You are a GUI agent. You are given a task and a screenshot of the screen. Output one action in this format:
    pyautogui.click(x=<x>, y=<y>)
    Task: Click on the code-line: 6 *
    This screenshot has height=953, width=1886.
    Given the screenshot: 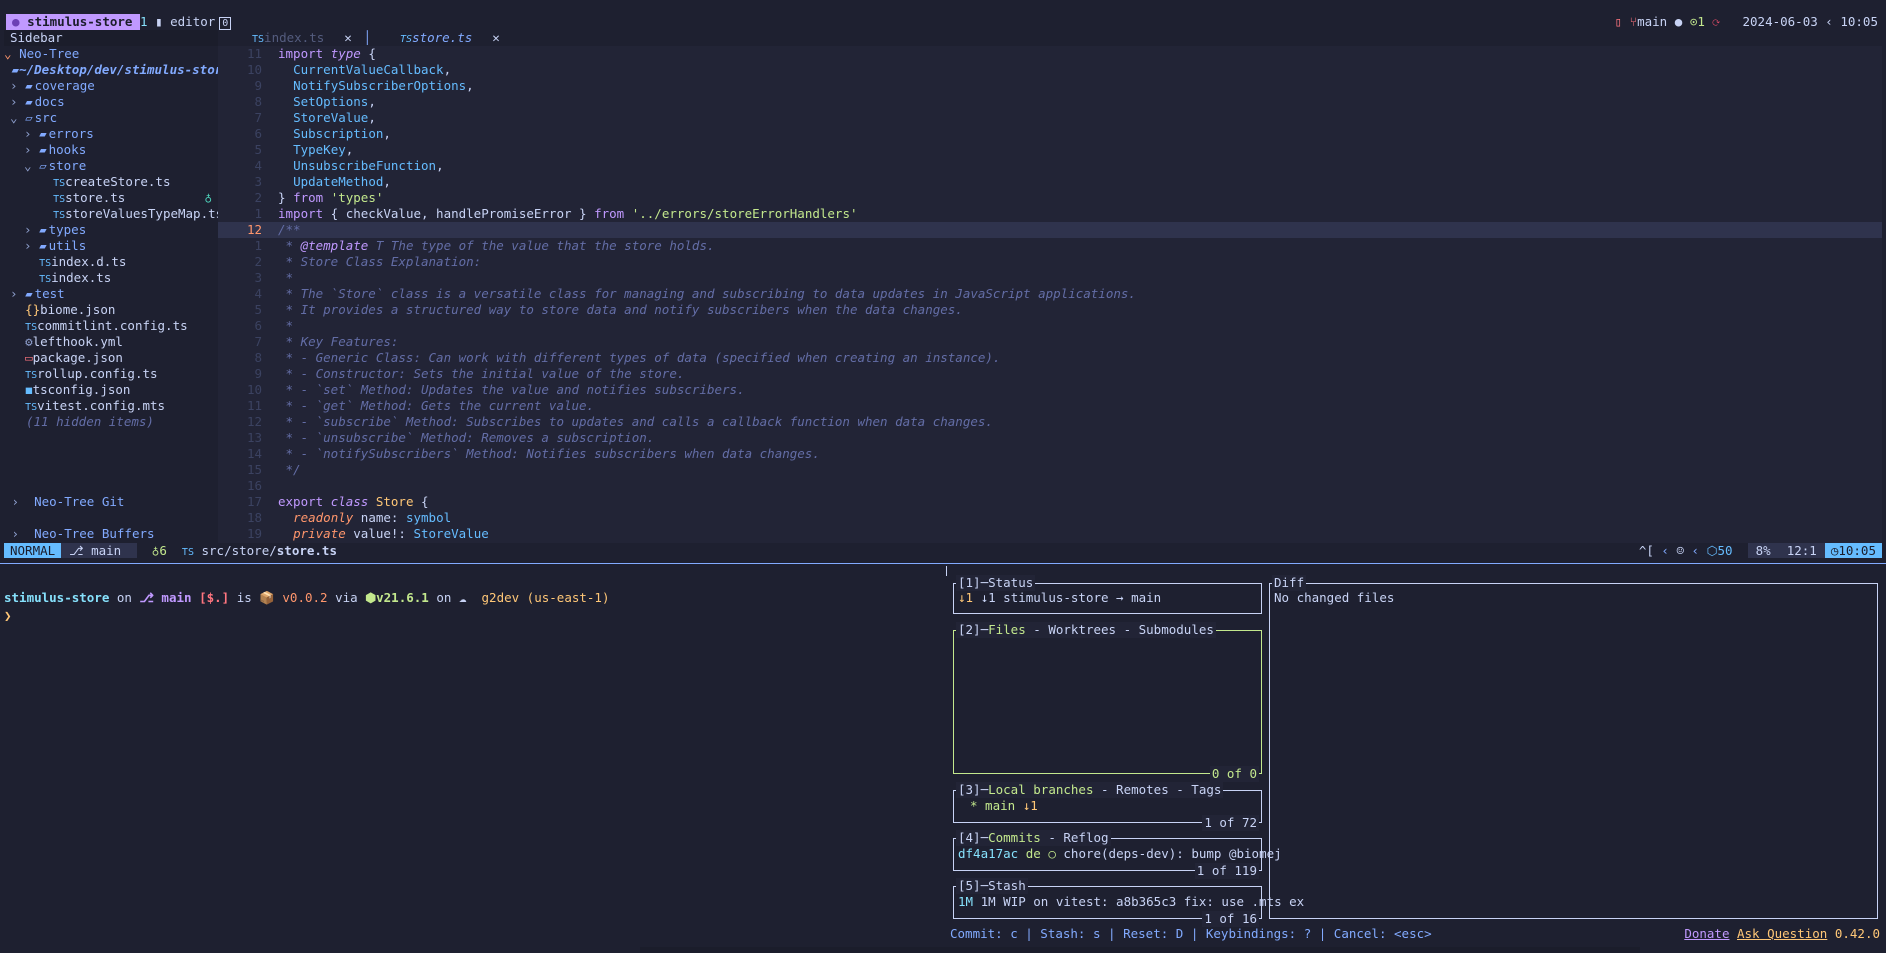 What is the action you would take?
    pyautogui.click(x=1050, y=326)
    